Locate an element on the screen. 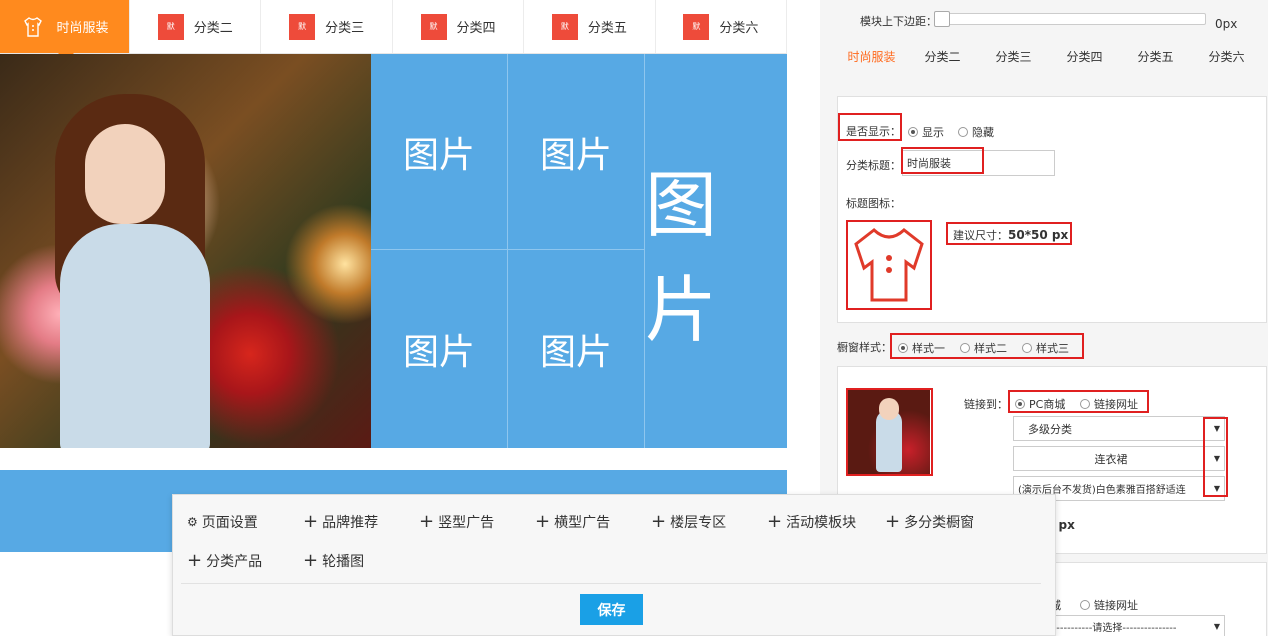  hide-radio: 隐藏 is located at coordinates (976, 132).